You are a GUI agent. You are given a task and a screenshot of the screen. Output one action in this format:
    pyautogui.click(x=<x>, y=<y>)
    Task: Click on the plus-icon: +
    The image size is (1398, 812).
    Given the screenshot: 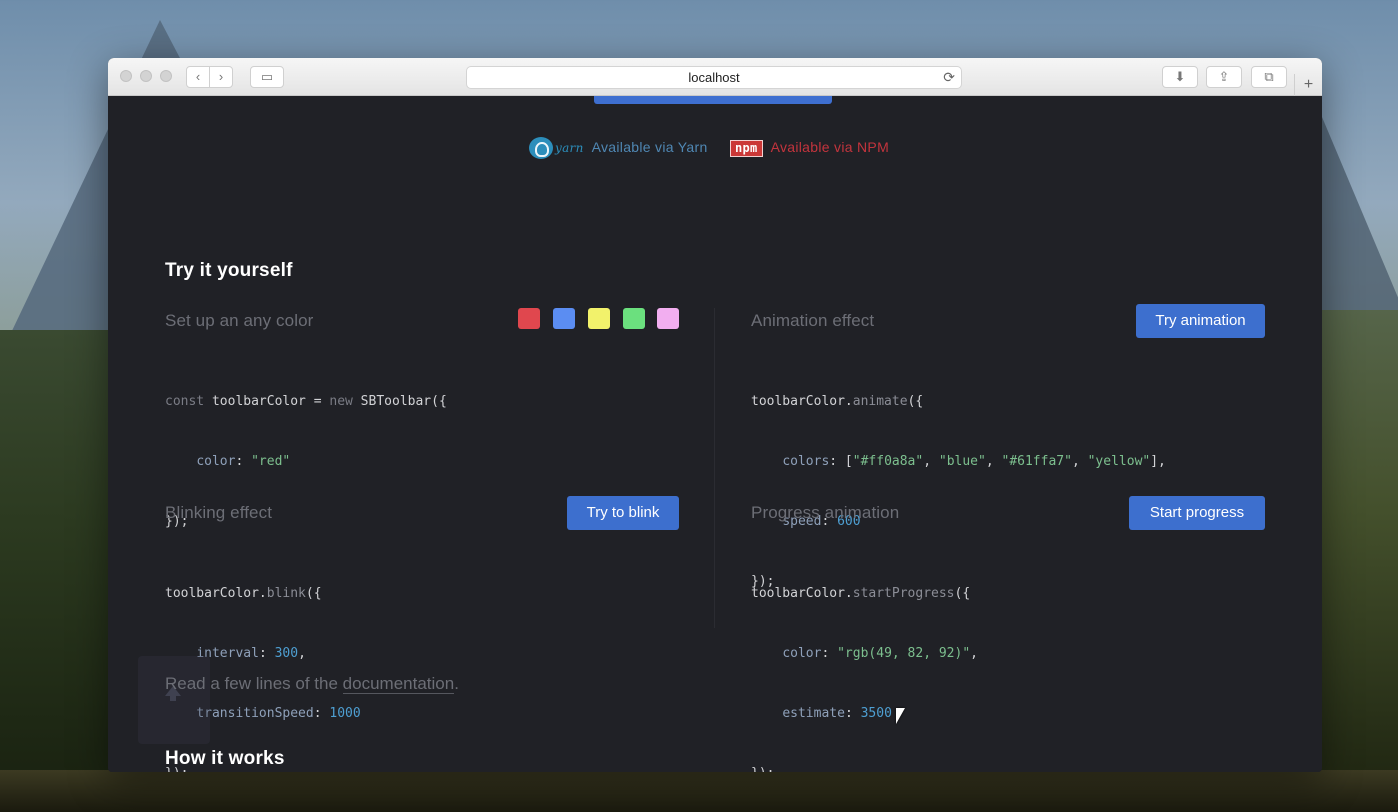 What is the action you would take?
    pyautogui.click(x=1308, y=84)
    